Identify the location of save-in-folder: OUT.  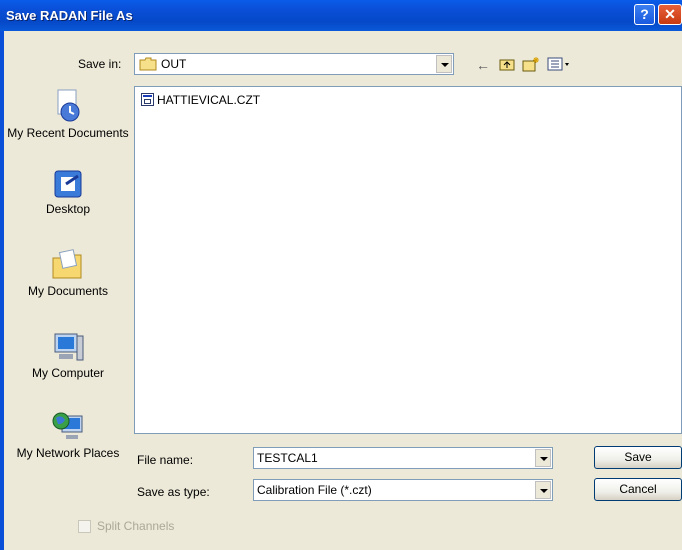
(174, 64).